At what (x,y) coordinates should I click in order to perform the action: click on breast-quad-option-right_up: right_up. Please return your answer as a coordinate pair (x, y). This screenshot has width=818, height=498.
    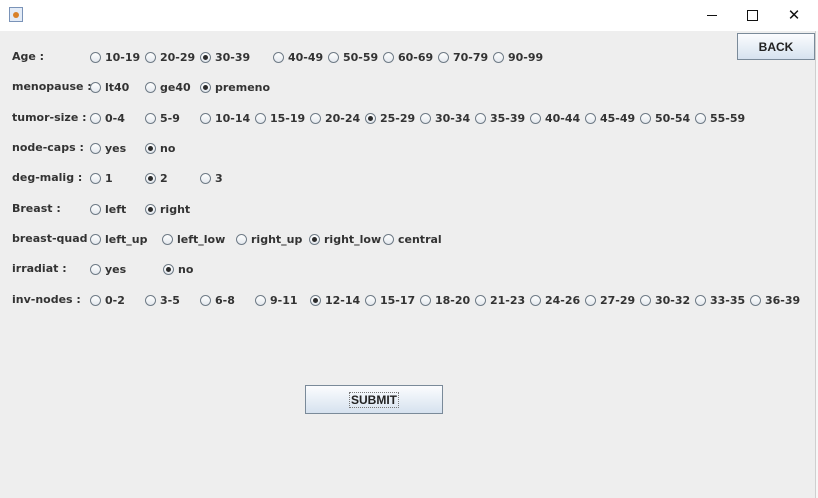
    Looking at the image, I should click on (269, 239).